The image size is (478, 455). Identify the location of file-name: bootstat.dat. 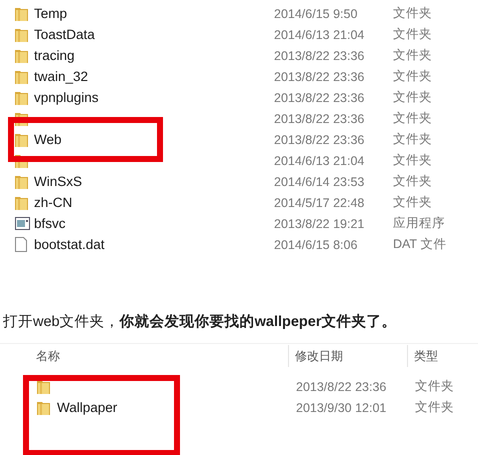
(154, 244).